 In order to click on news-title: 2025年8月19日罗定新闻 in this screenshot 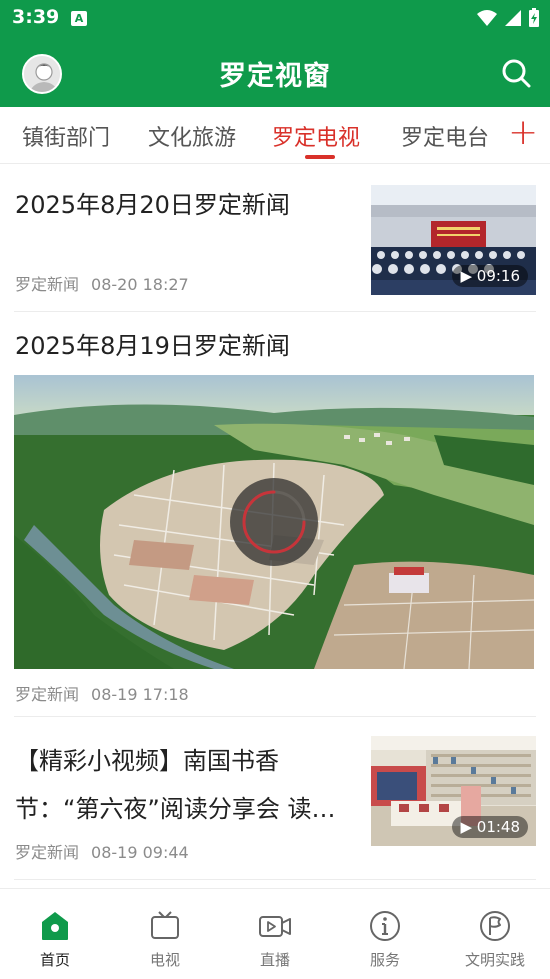, I will do `click(152, 346)`.